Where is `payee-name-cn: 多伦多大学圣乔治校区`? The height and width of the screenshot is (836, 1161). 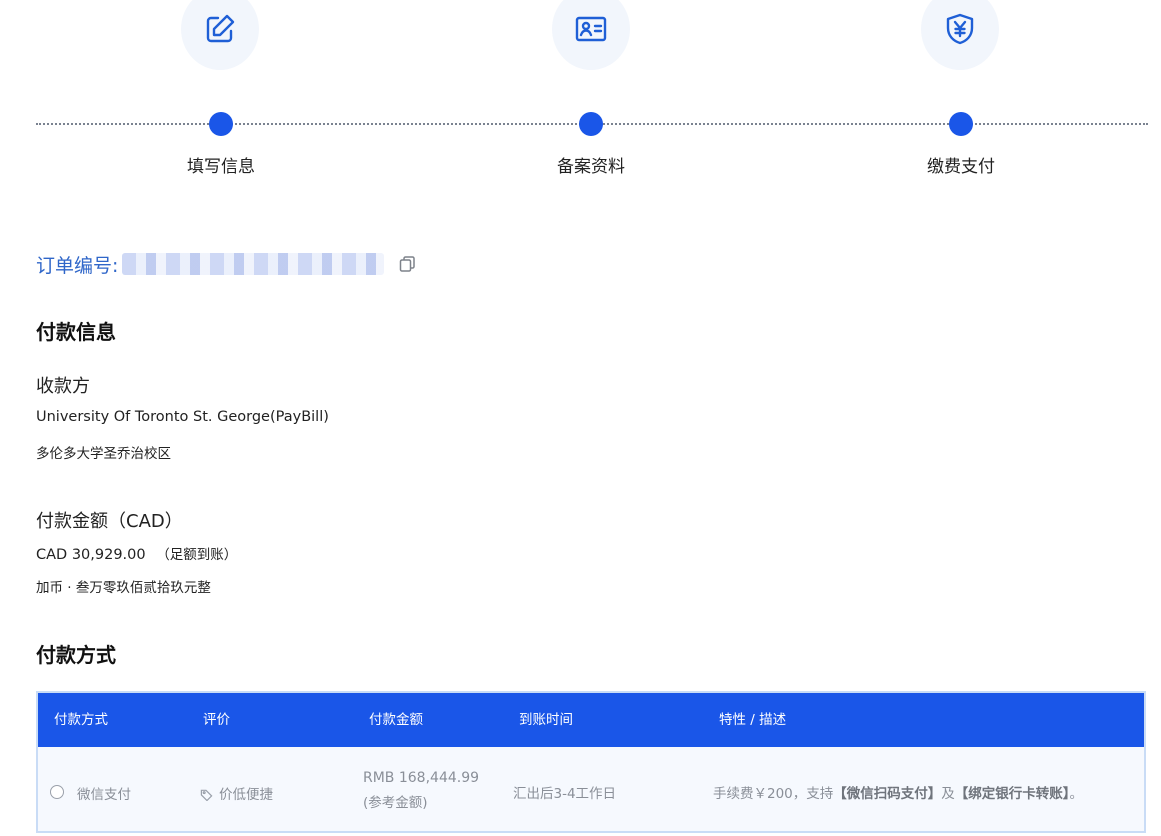 payee-name-cn: 多伦多大学圣乔治校区 is located at coordinates (103, 454).